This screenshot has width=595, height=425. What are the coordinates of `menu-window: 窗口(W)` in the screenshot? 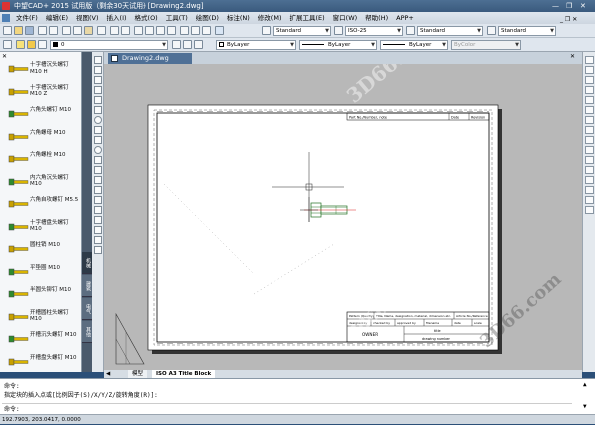 It's located at (345, 18).